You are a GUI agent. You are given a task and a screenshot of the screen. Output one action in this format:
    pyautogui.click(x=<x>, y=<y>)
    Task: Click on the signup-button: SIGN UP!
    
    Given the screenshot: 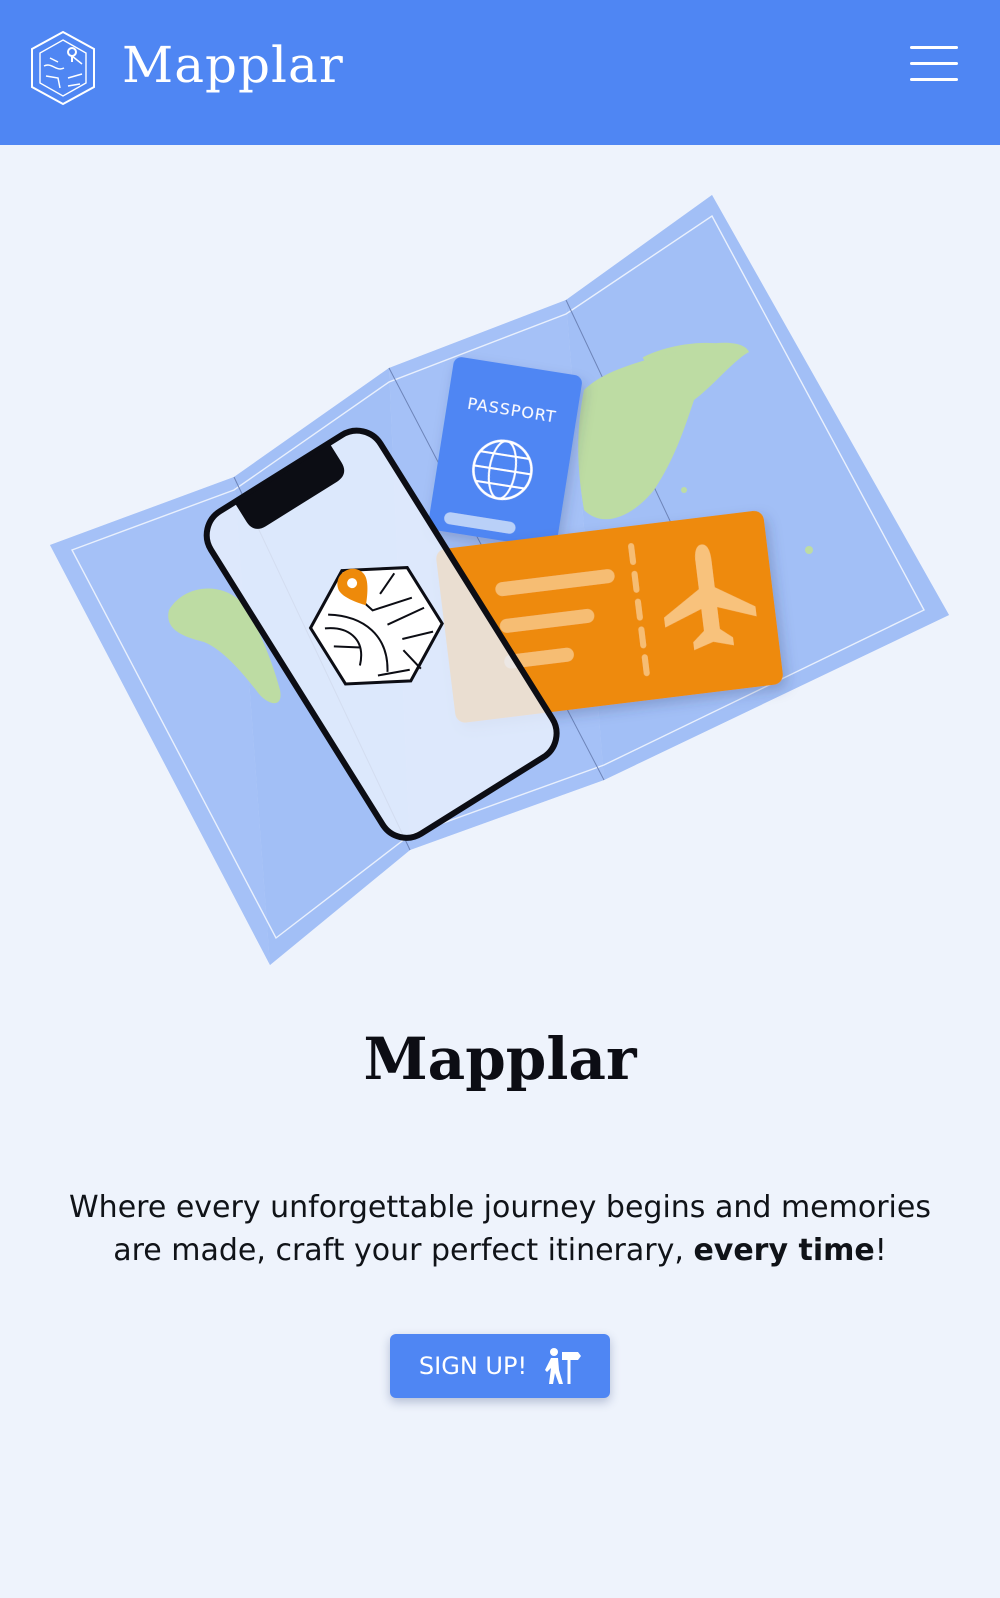 What is the action you would take?
    pyautogui.click(x=500, y=1366)
    